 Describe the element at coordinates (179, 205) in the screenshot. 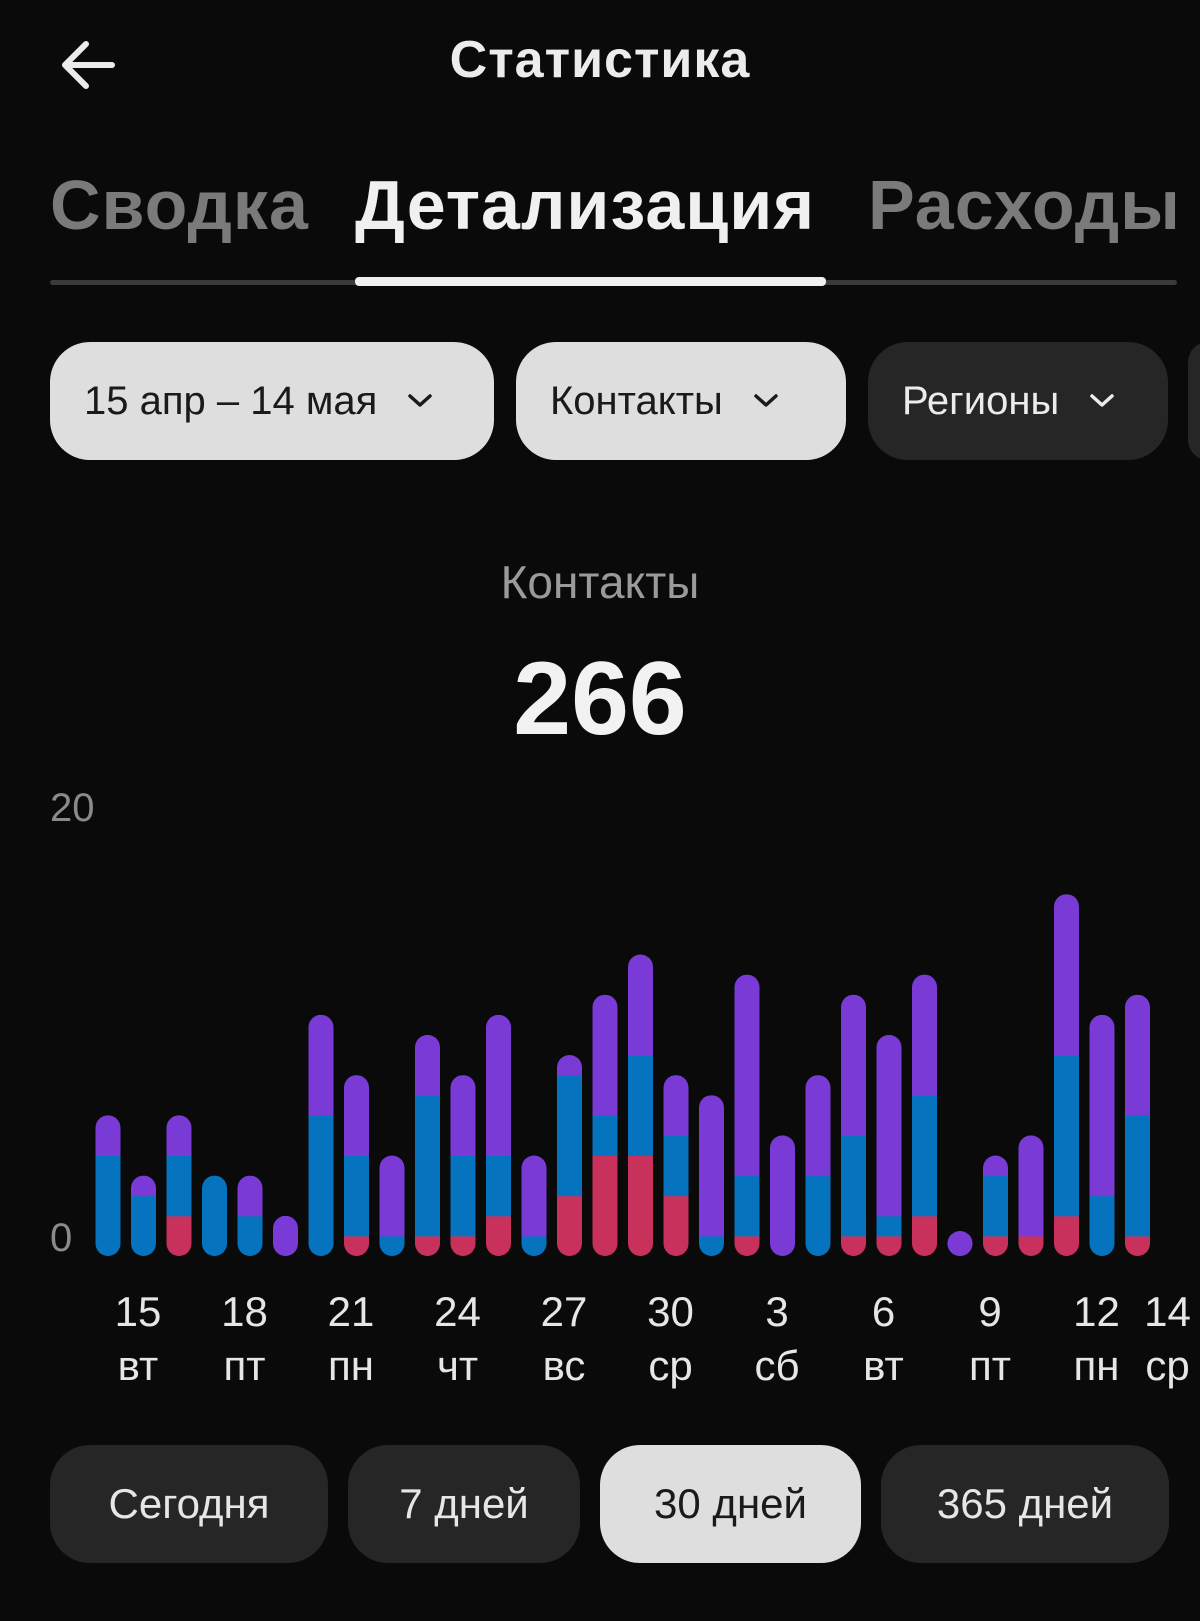

I see `tab-summary: Сводка` at that location.